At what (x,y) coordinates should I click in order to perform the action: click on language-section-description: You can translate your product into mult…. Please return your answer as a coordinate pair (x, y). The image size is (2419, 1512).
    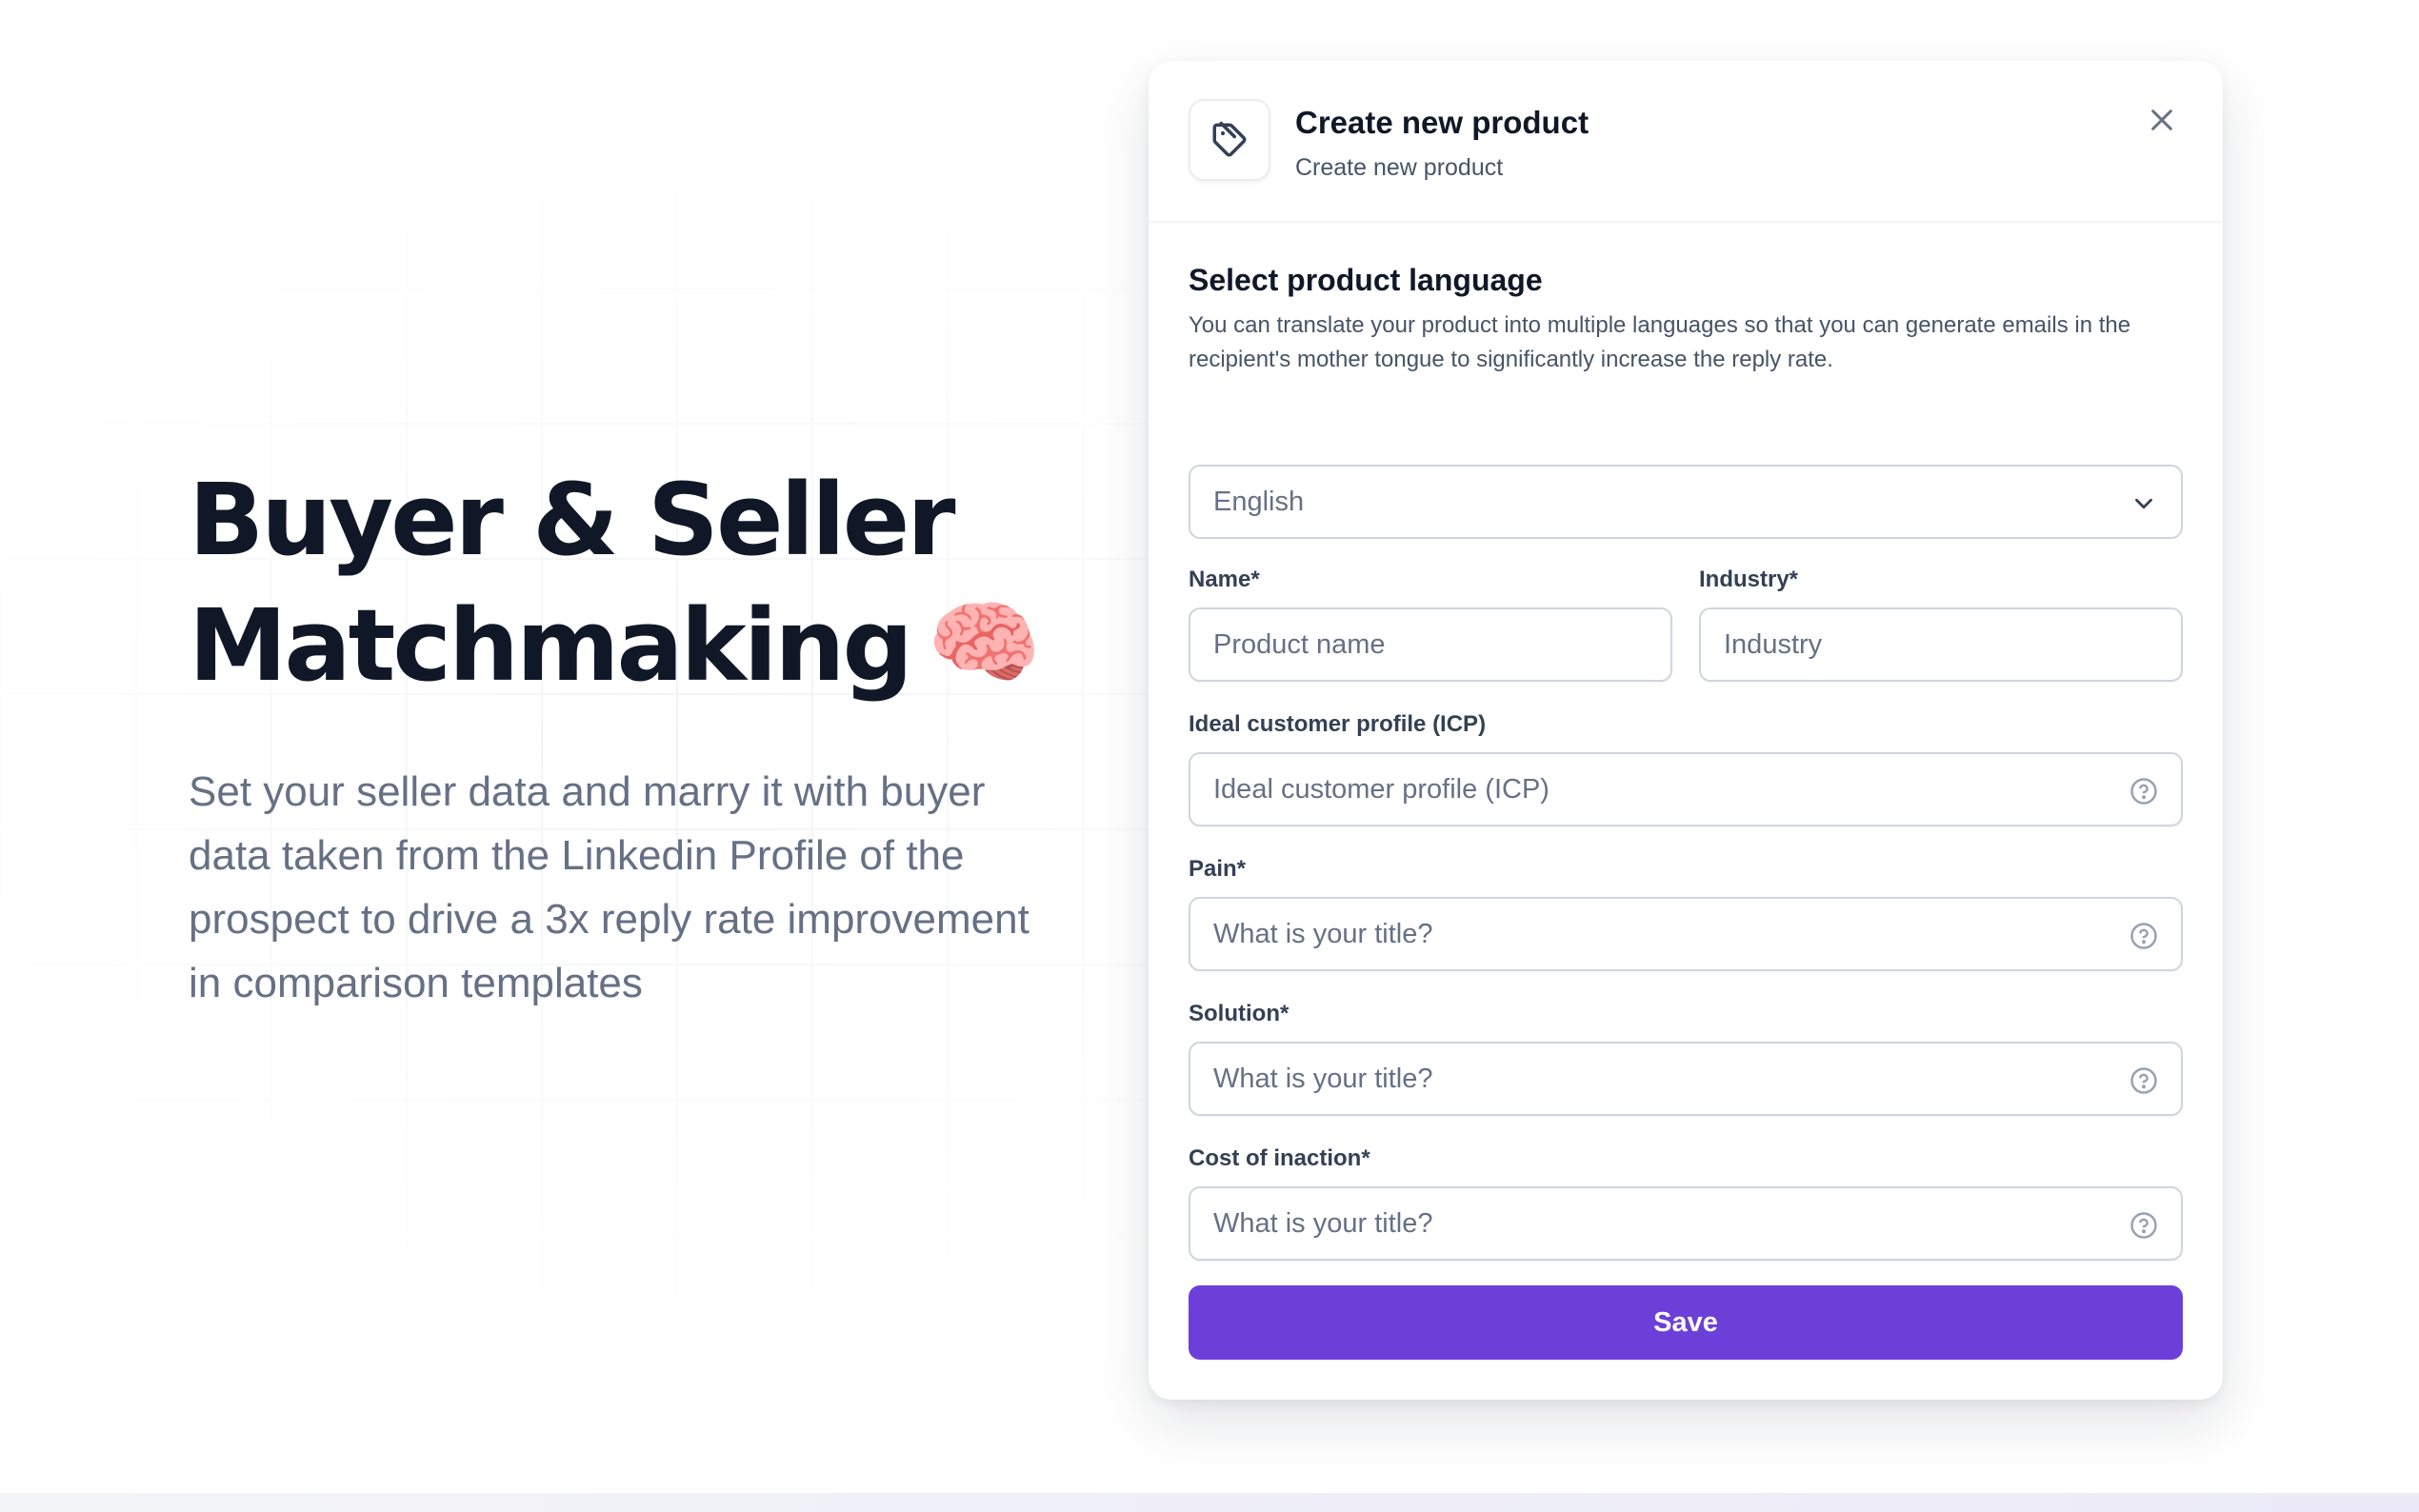
    Looking at the image, I should click on (1660, 342).